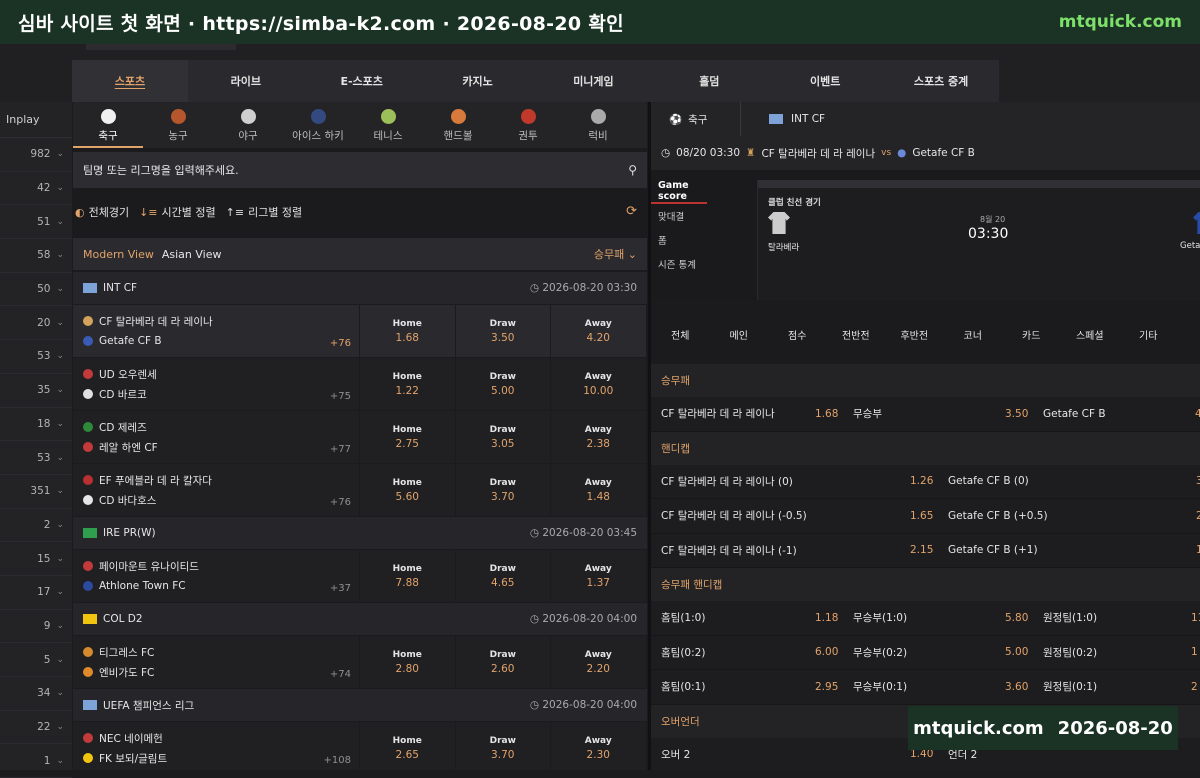  Describe the element at coordinates (880, 617) in the screenshot. I see `hc-1x2-d: 무승부(1:0)` at that location.